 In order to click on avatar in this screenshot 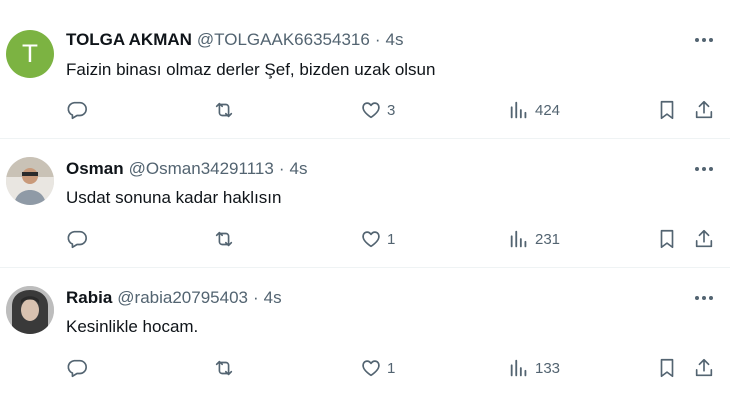, I will do `click(30, 310)`.